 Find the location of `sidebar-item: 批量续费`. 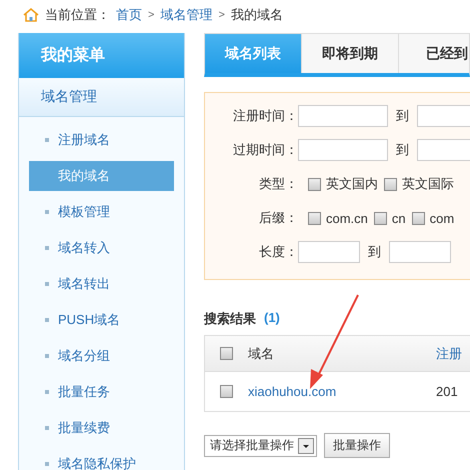

sidebar-item: 批量续费 is located at coordinates (101, 428).